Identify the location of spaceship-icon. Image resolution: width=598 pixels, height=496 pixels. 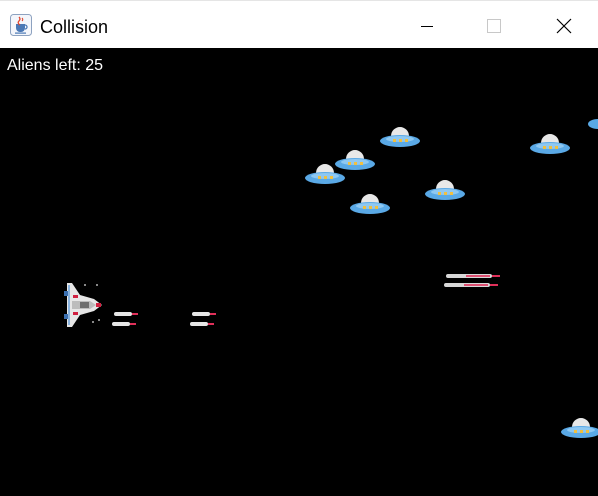
(83, 305).